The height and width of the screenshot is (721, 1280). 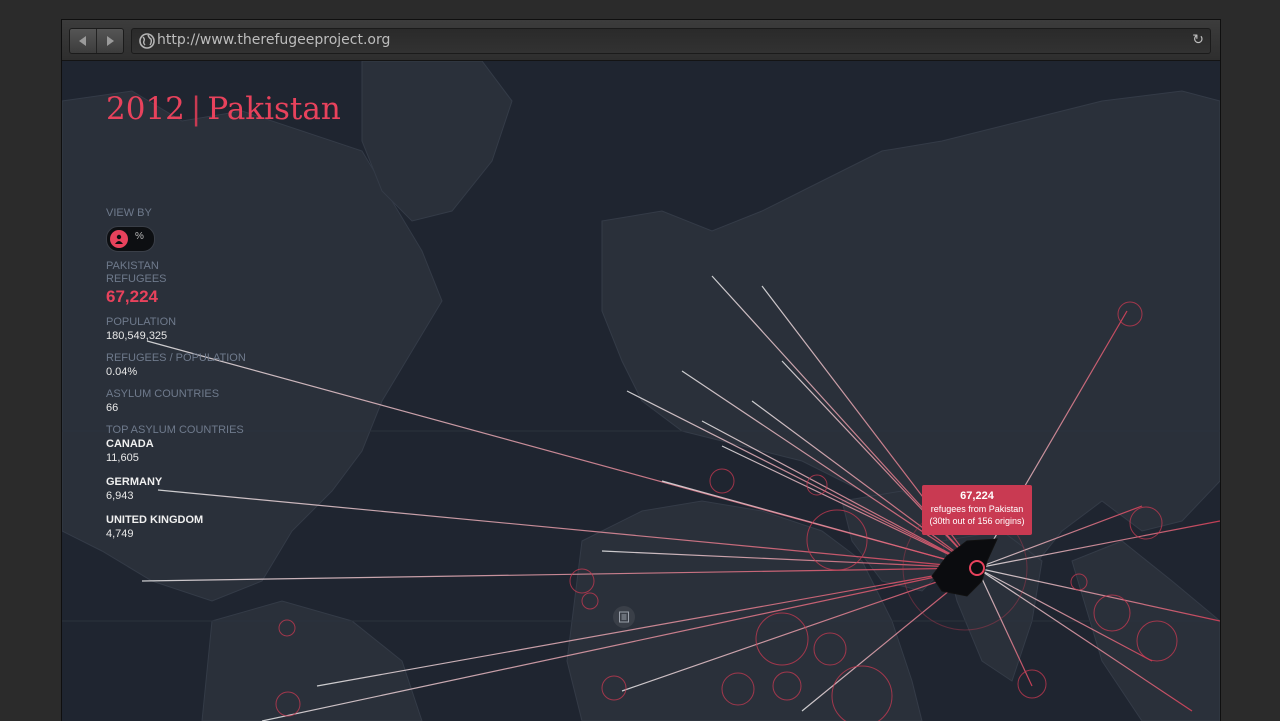 I want to click on ratio-label: REFUGEES / POPULATION, so click(x=176, y=358).